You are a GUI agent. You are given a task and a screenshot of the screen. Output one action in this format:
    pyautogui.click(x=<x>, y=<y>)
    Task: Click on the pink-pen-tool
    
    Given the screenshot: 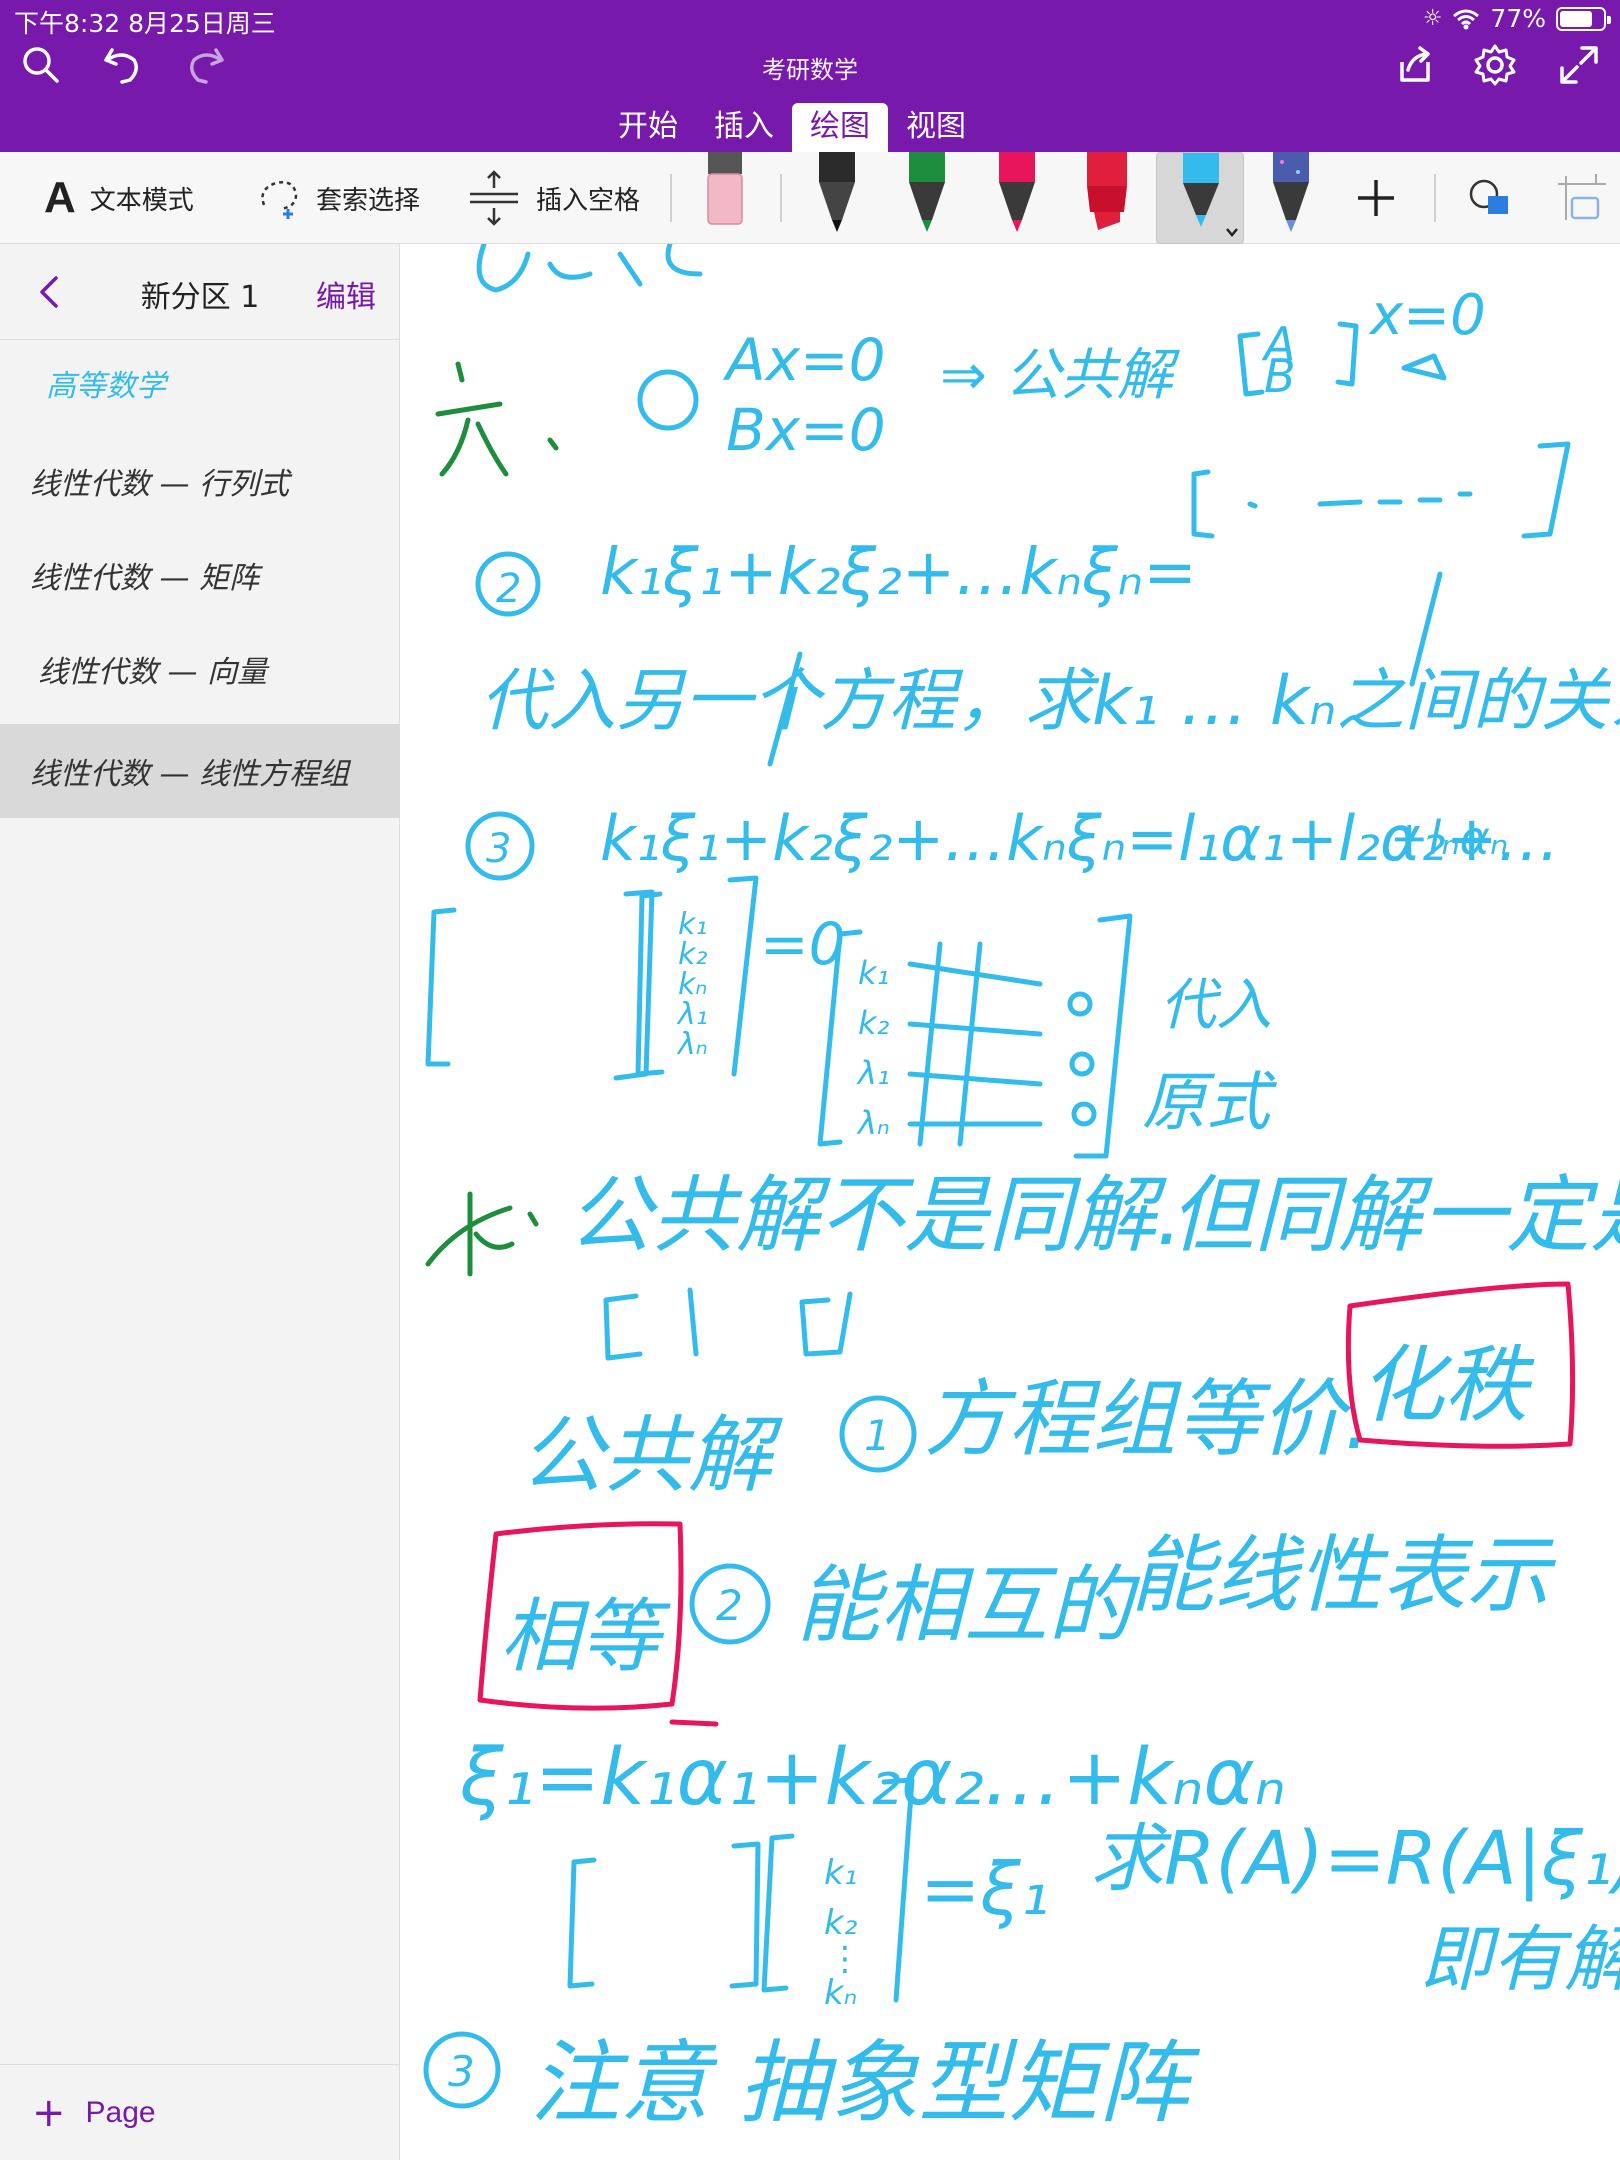 What is the action you would take?
    pyautogui.click(x=1017, y=198)
    